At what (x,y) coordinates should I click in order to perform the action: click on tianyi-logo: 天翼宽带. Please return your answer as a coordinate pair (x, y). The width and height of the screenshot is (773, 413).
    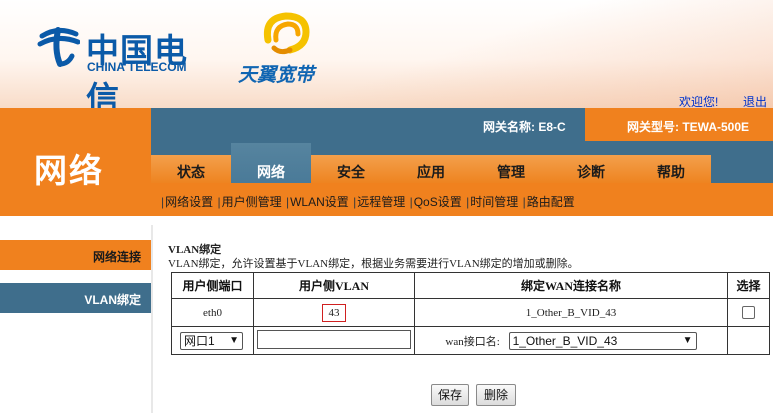
    Looking at the image, I should click on (283, 48).